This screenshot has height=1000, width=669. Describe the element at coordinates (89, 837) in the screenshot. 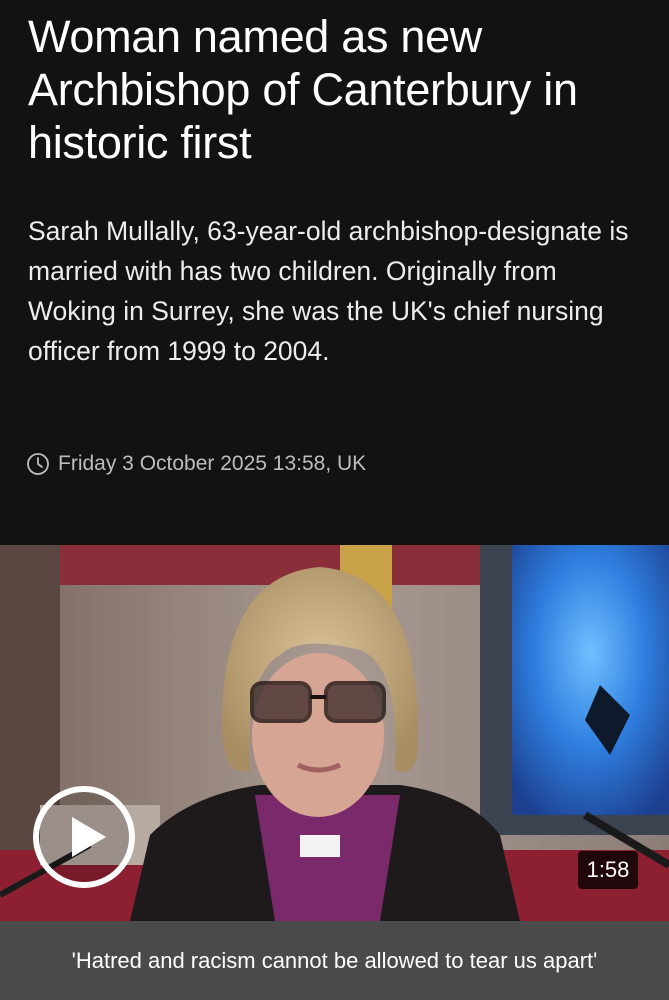

I see `play-icon` at that location.